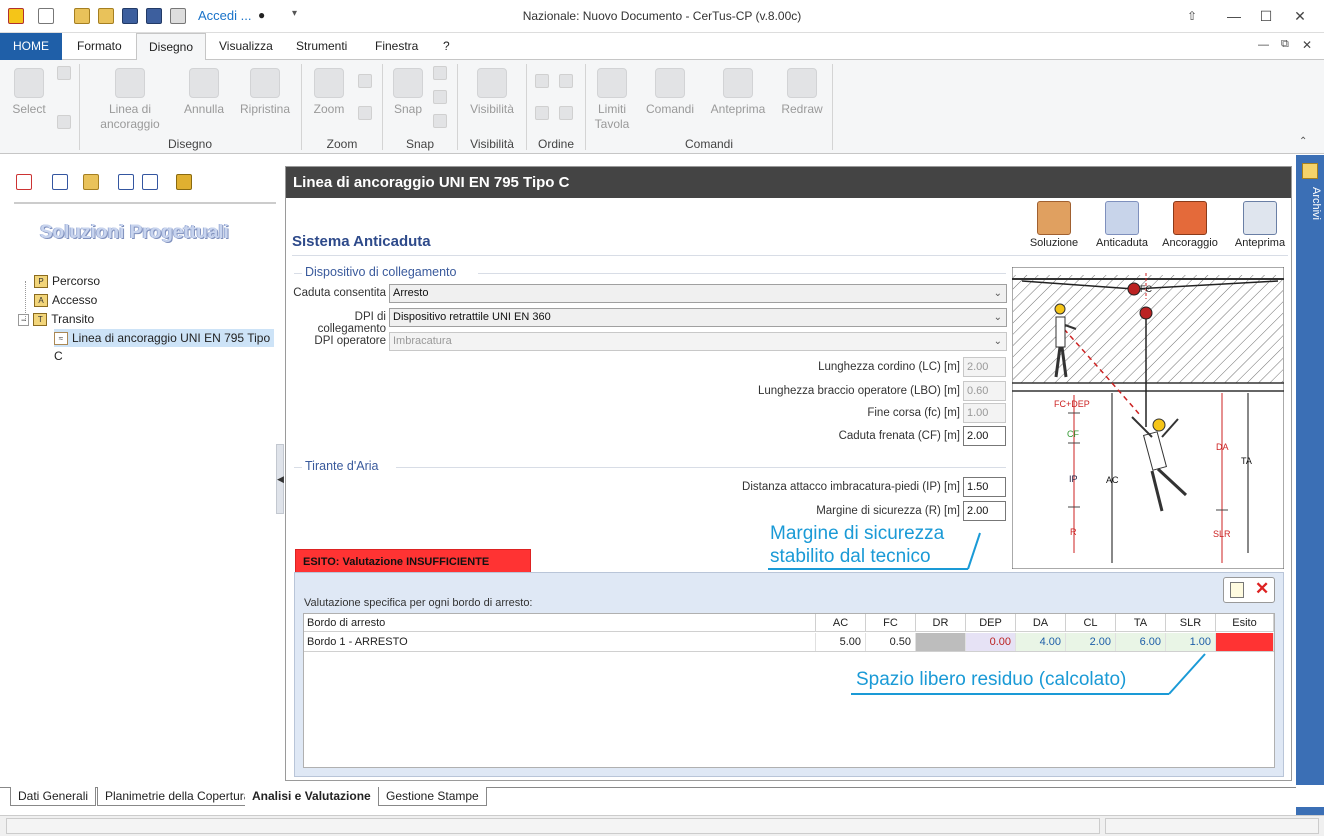 The image size is (1324, 836). What do you see at coordinates (560, 623) in the screenshot?
I see `col-header-bordo: Bordo di arresto` at bounding box center [560, 623].